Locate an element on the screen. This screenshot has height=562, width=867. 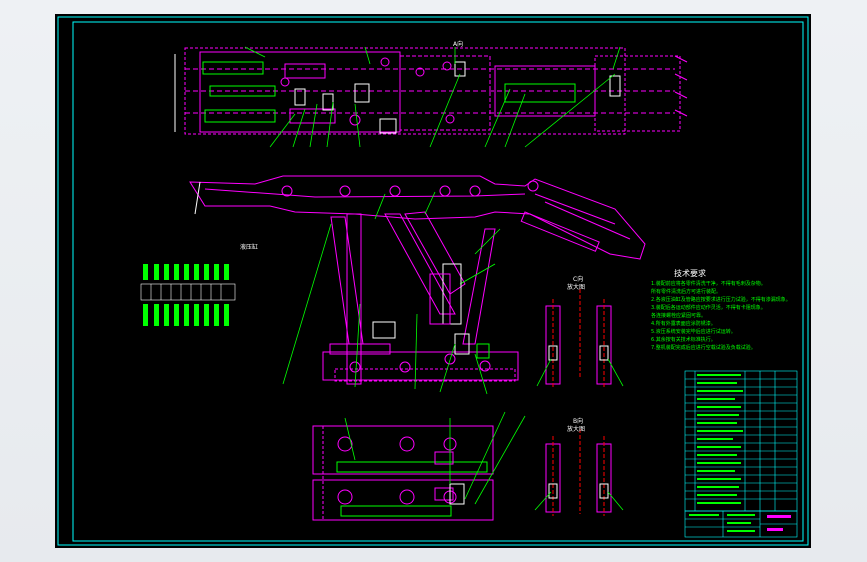
base-plan-view is located at coordinates (403, 473).